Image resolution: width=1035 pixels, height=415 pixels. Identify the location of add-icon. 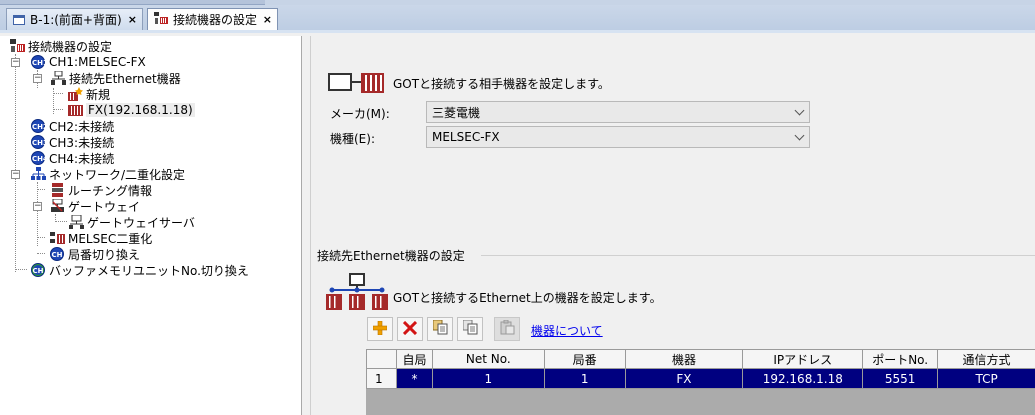
(380, 329).